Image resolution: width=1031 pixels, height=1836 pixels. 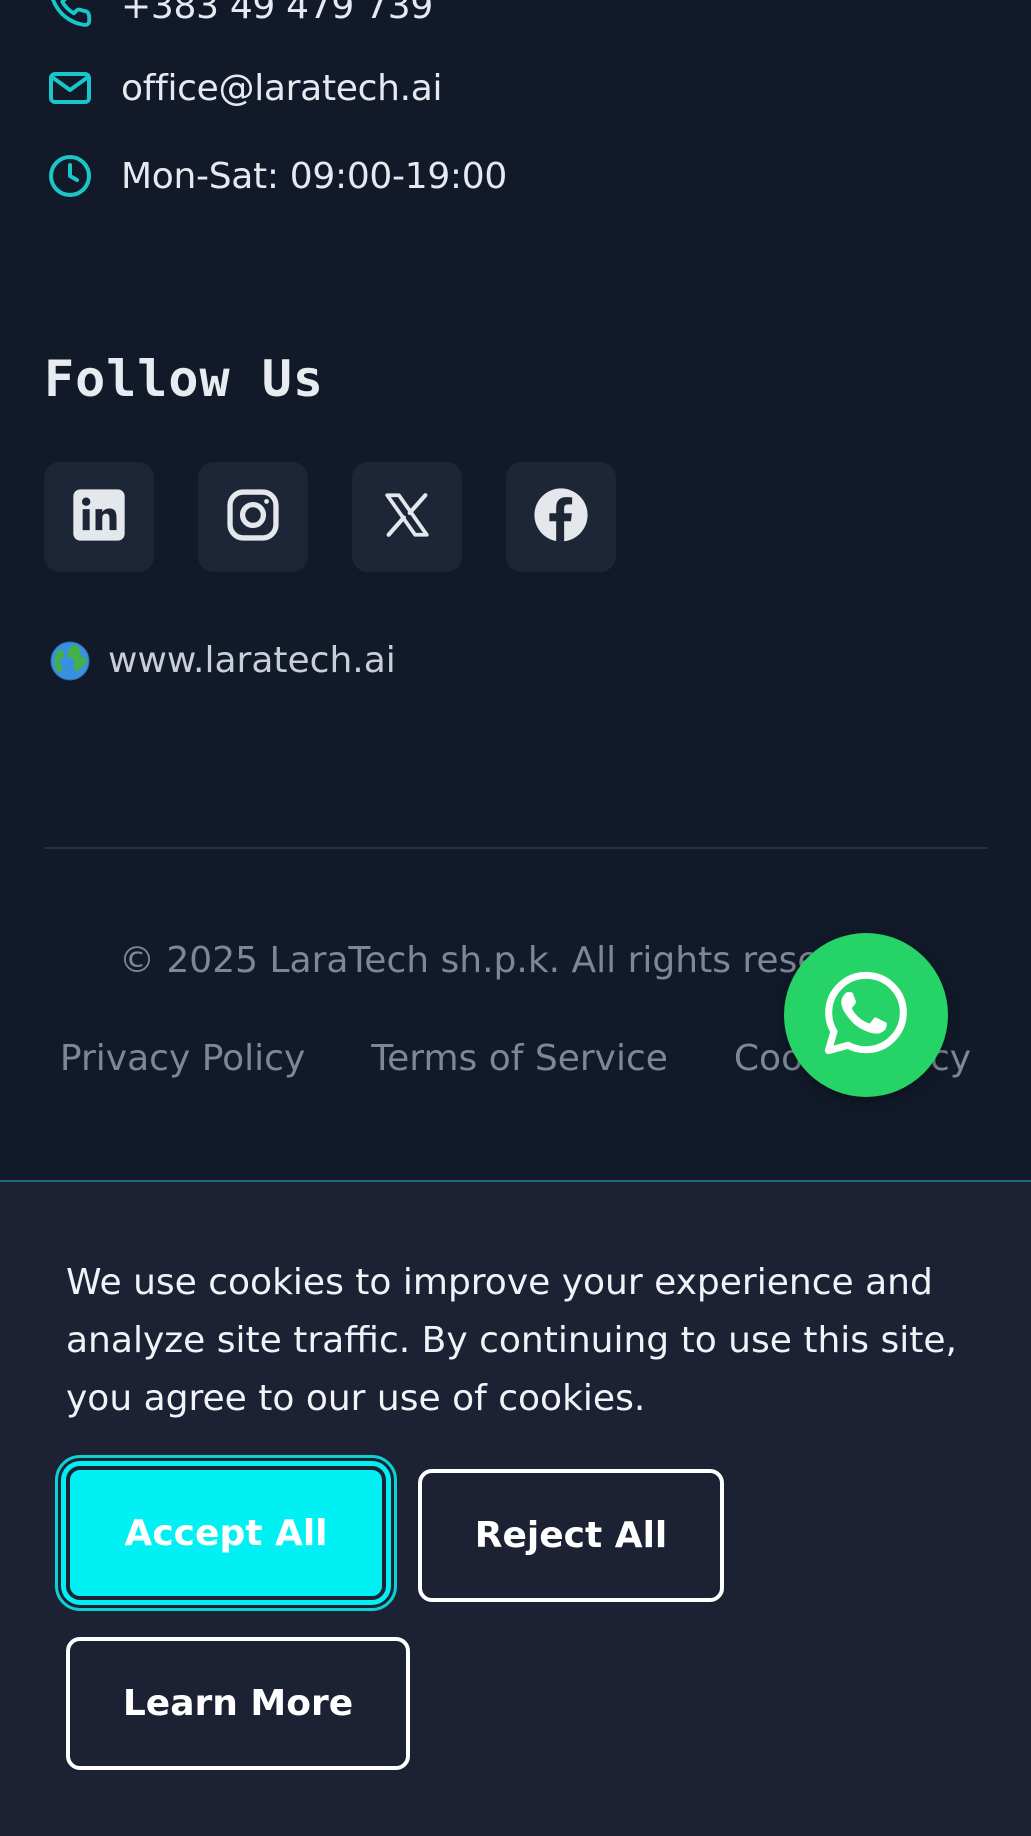 I want to click on facebook-icon, so click(x=561, y=517).